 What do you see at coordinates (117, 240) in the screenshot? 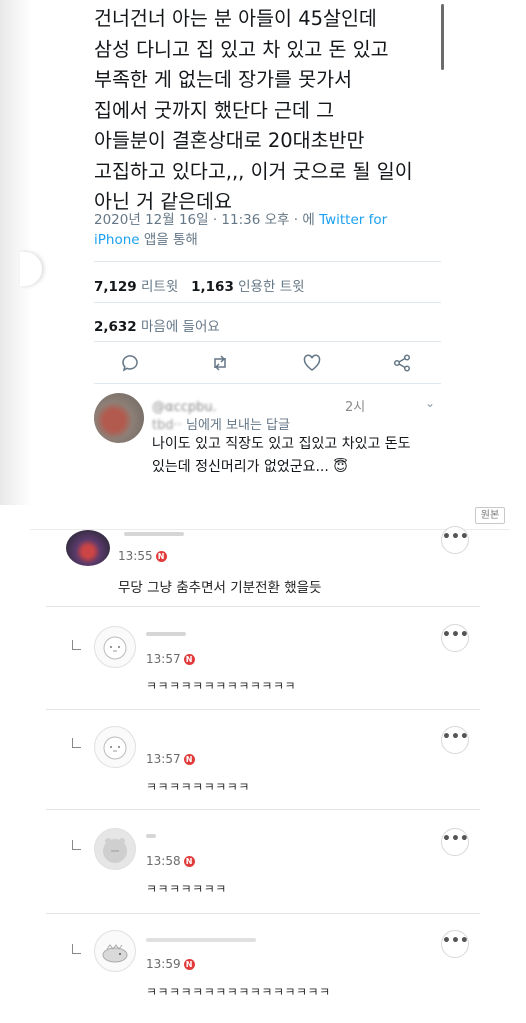
I see `client-link-2: iPhone` at bounding box center [117, 240].